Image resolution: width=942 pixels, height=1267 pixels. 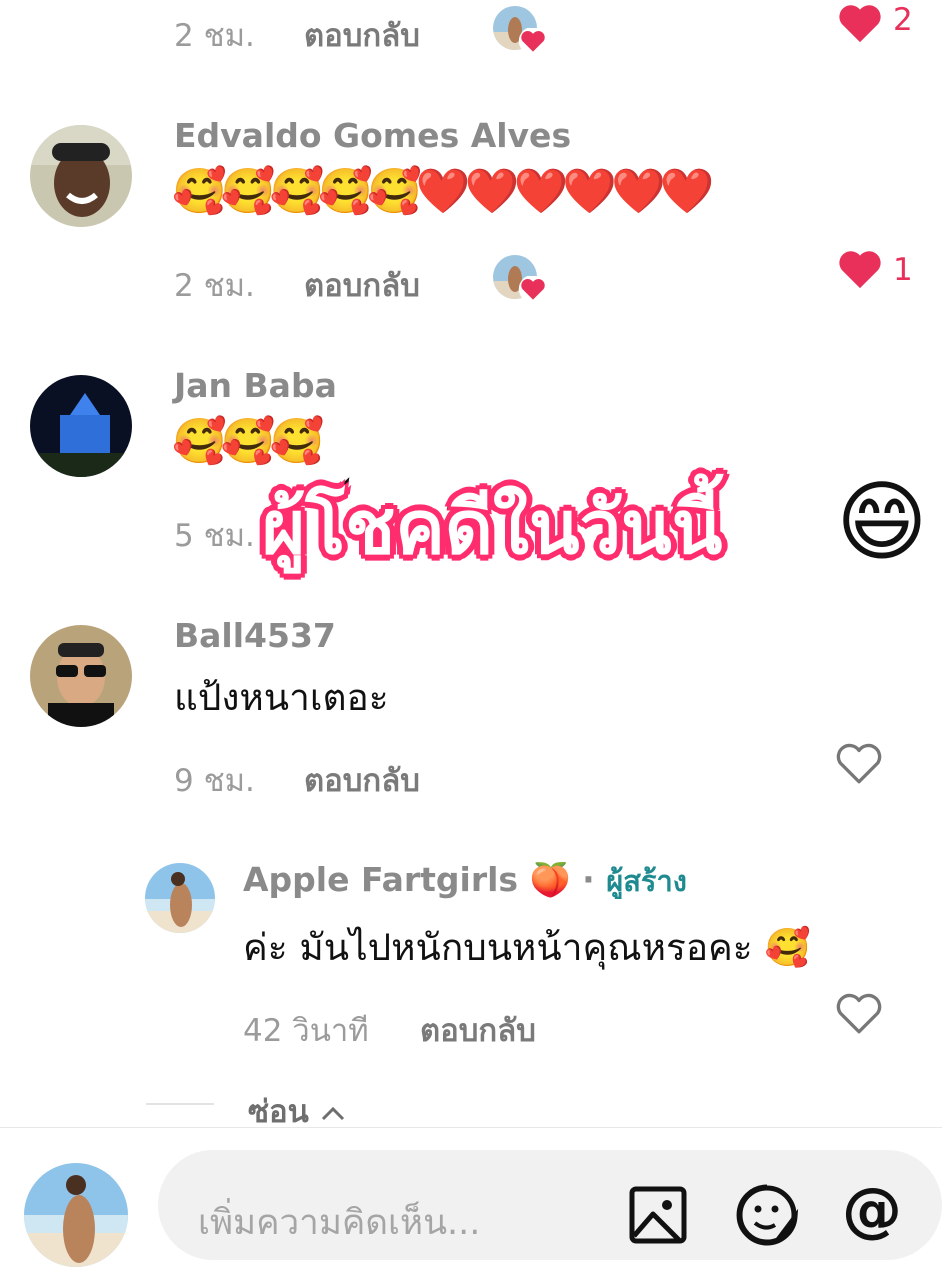 What do you see at coordinates (255, 385) in the screenshot?
I see `comment-username: Jan Baba` at bounding box center [255, 385].